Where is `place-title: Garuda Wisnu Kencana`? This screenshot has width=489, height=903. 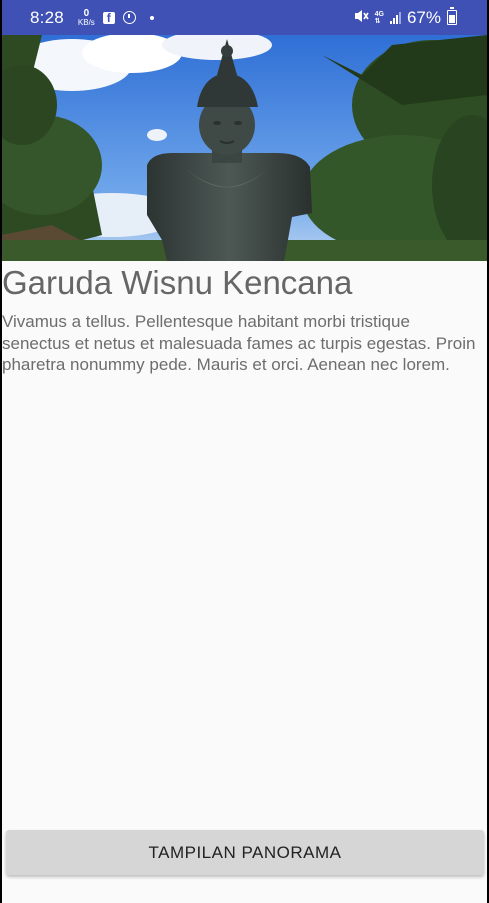
place-title: Garuda Wisnu Kencana is located at coordinates (177, 282).